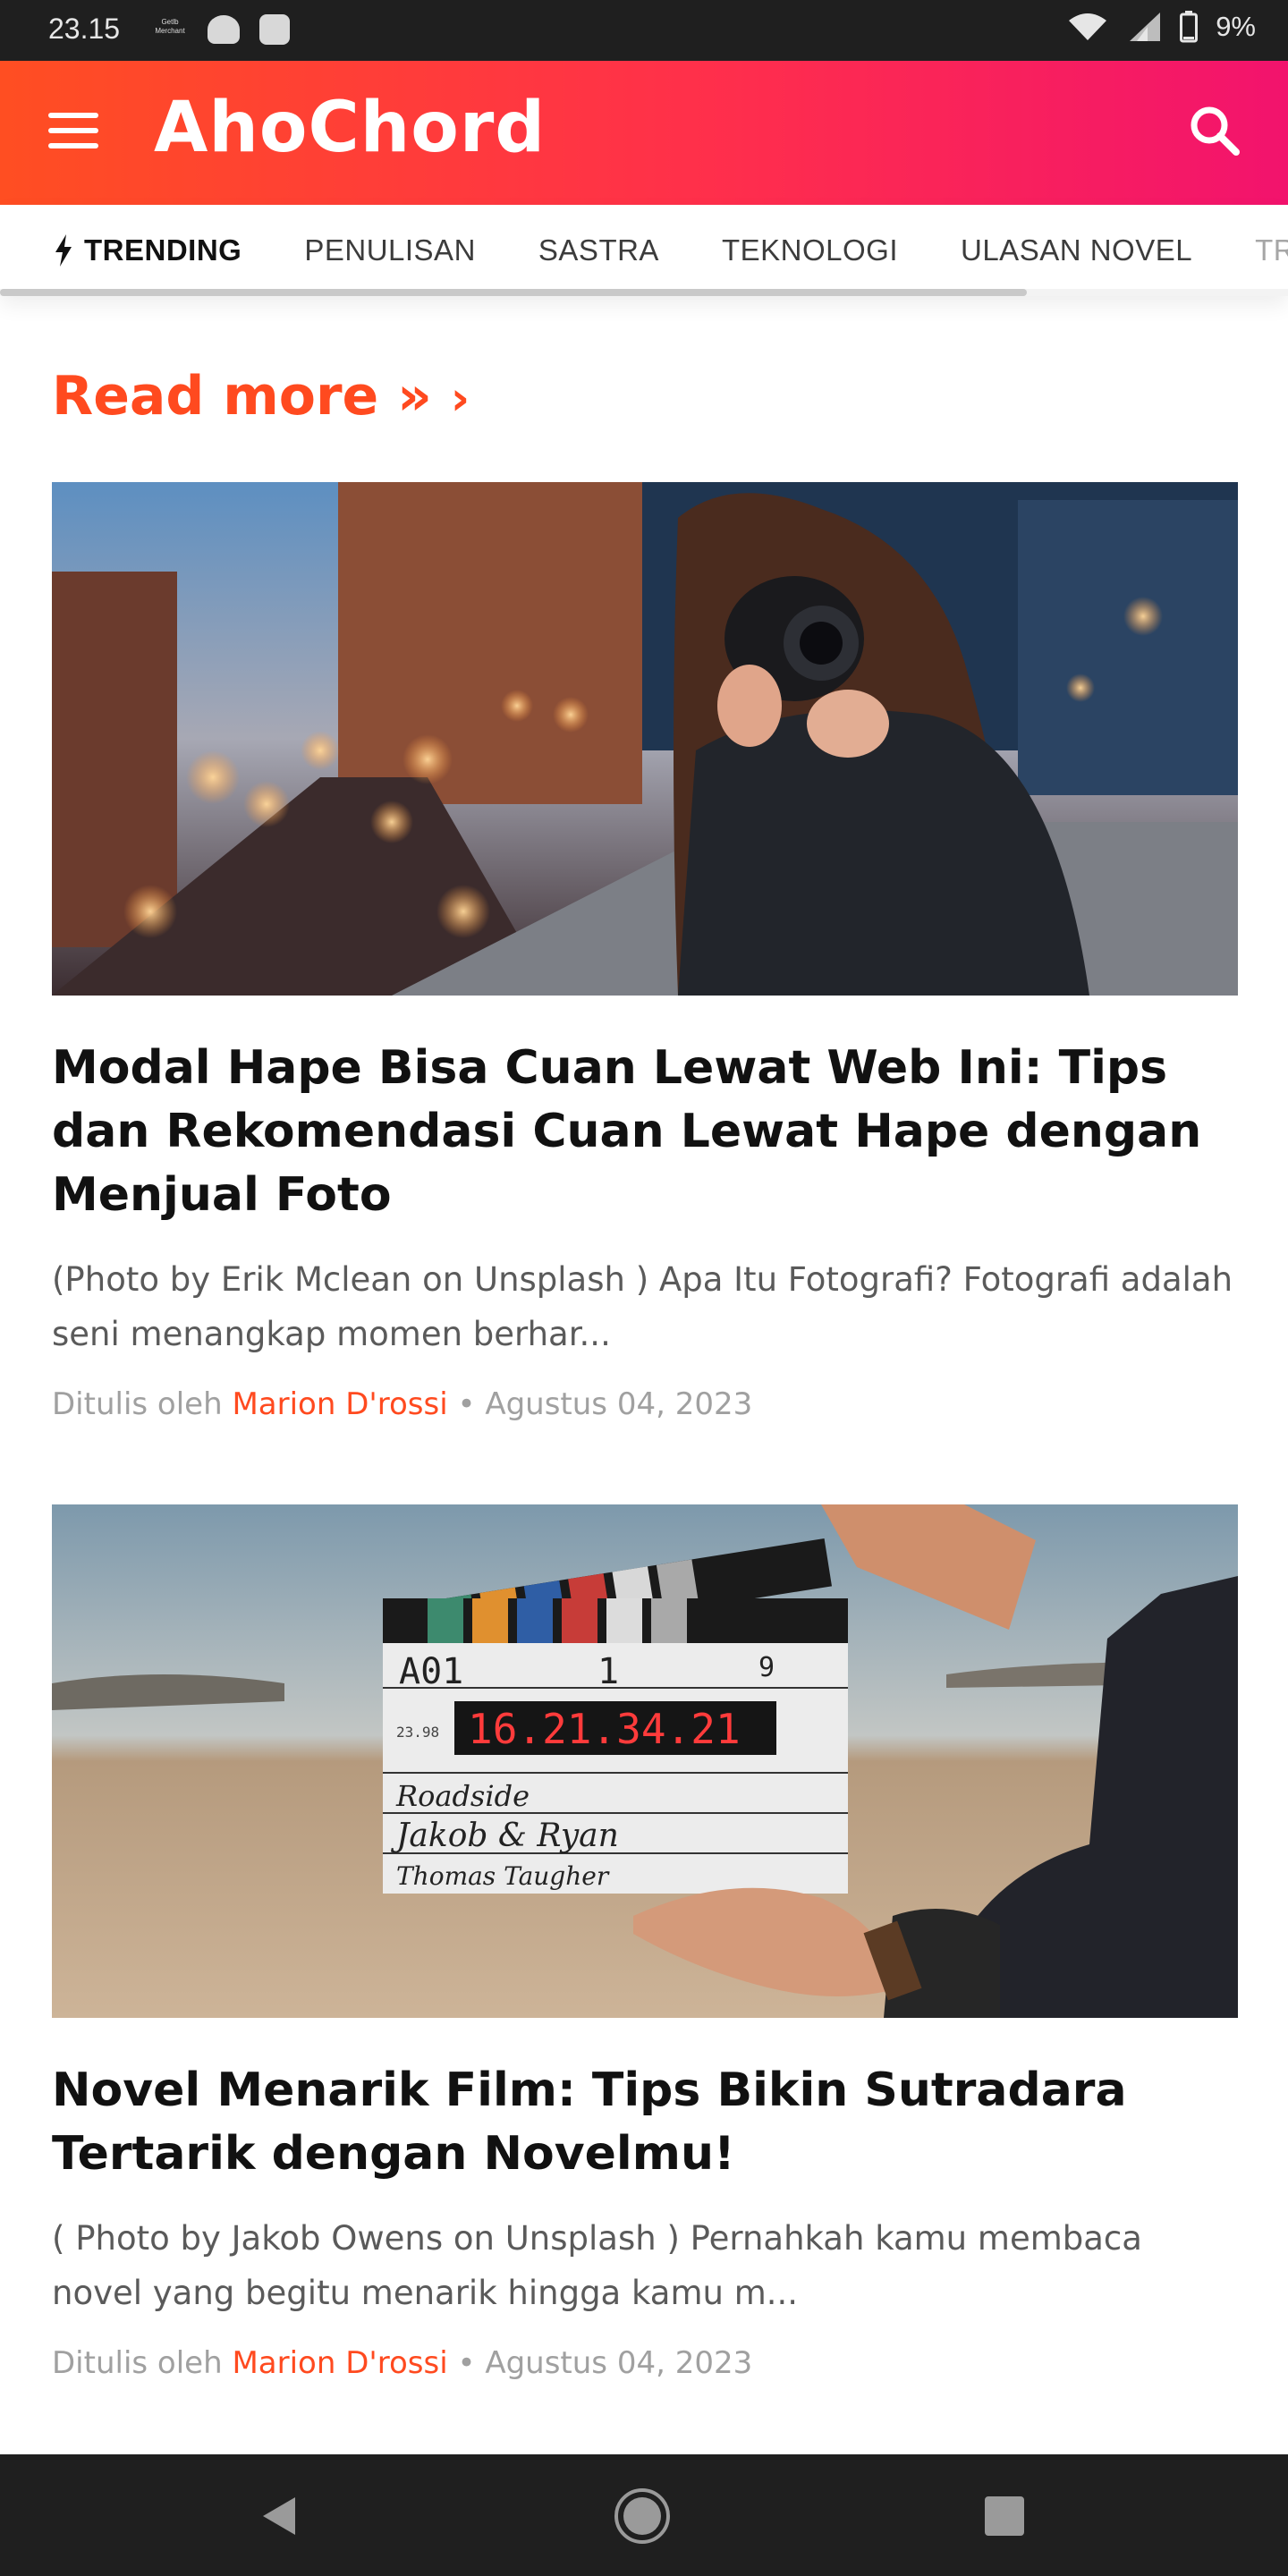 The image size is (1288, 2576). Describe the element at coordinates (1088, 26) in the screenshot. I see `wifi-icon` at that location.